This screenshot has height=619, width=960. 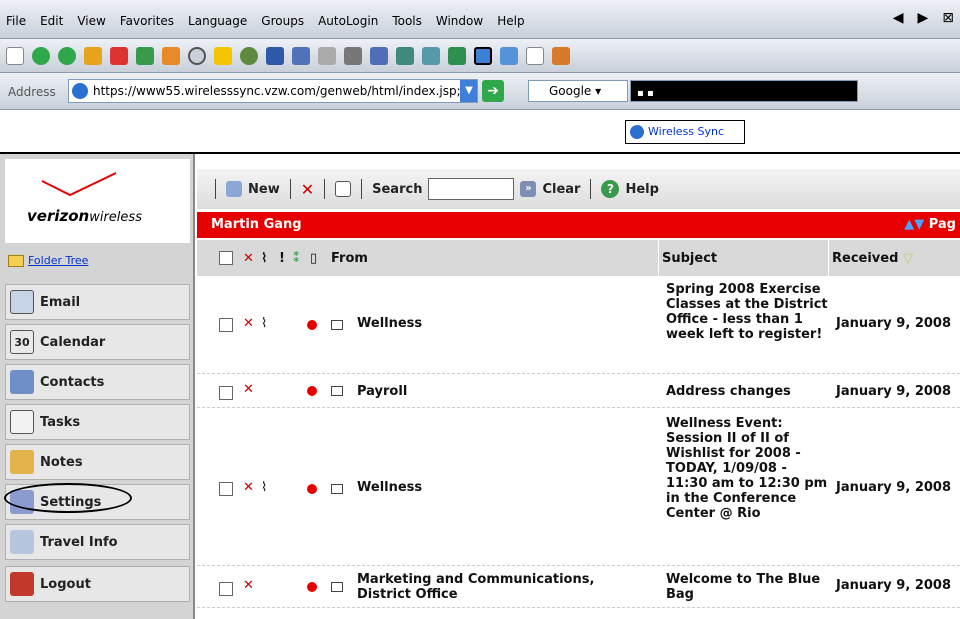 What do you see at coordinates (407, 21) in the screenshot?
I see `menu-tools: Tools` at bounding box center [407, 21].